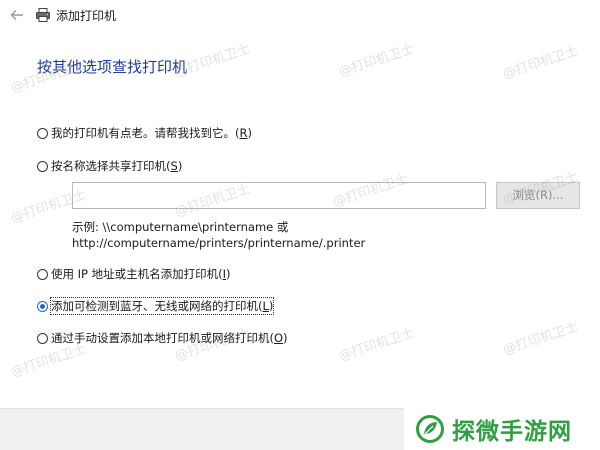 Image resolution: width=600 pixels, height=450 pixels. What do you see at coordinates (112, 67) in the screenshot?
I see `page-heading: 按其他选项查找打印机` at bounding box center [112, 67].